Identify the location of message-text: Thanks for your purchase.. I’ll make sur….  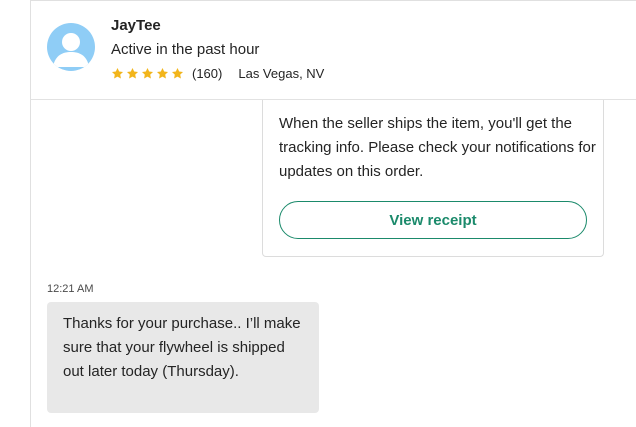
(182, 347).